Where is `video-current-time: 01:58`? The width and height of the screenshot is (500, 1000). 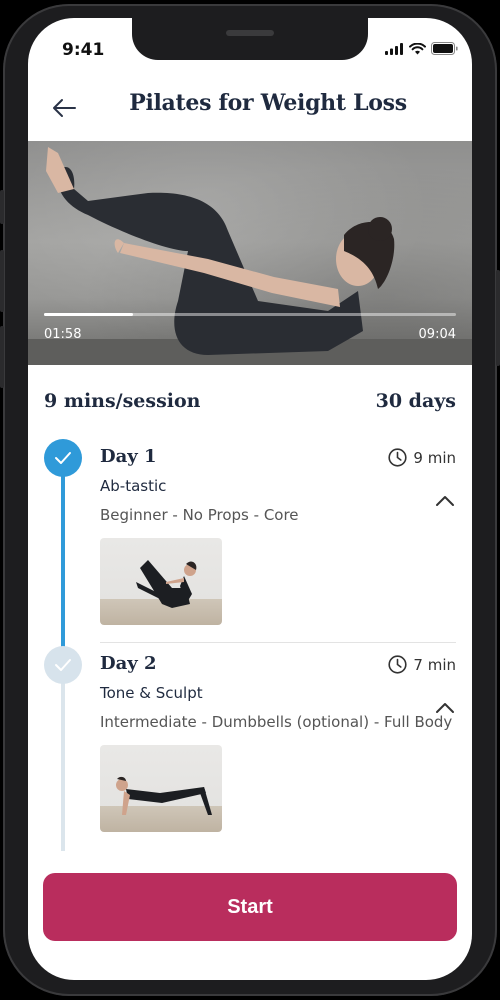
video-current-time: 01:58 is located at coordinates (63, 334).